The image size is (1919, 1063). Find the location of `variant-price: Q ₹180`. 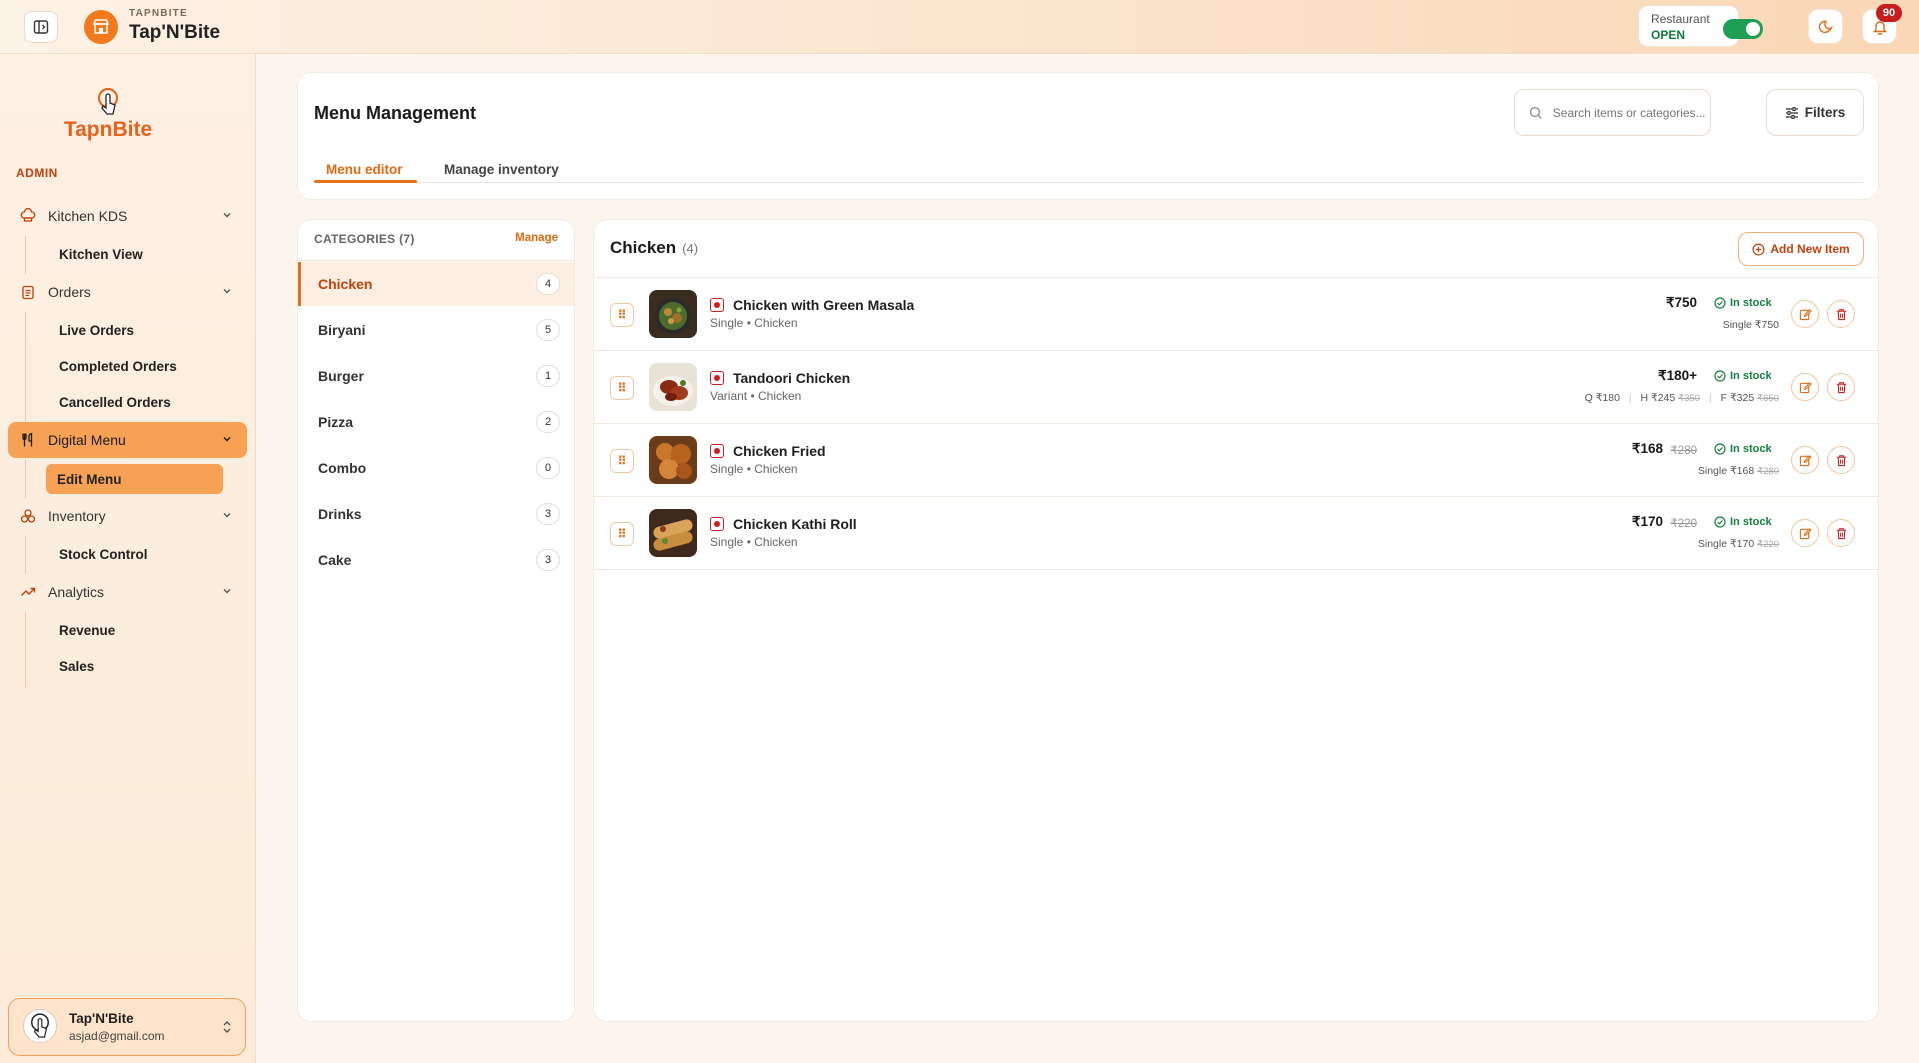

variant-price: Q ₹180 is located at coordinates (1602, 398).